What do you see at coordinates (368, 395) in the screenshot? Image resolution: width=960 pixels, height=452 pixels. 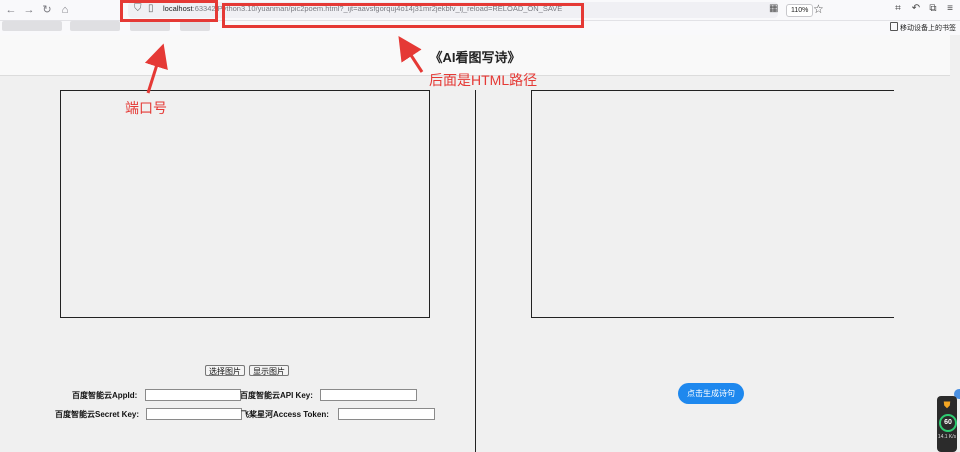 I see `apikey-input` at bounding box center [368, 395].